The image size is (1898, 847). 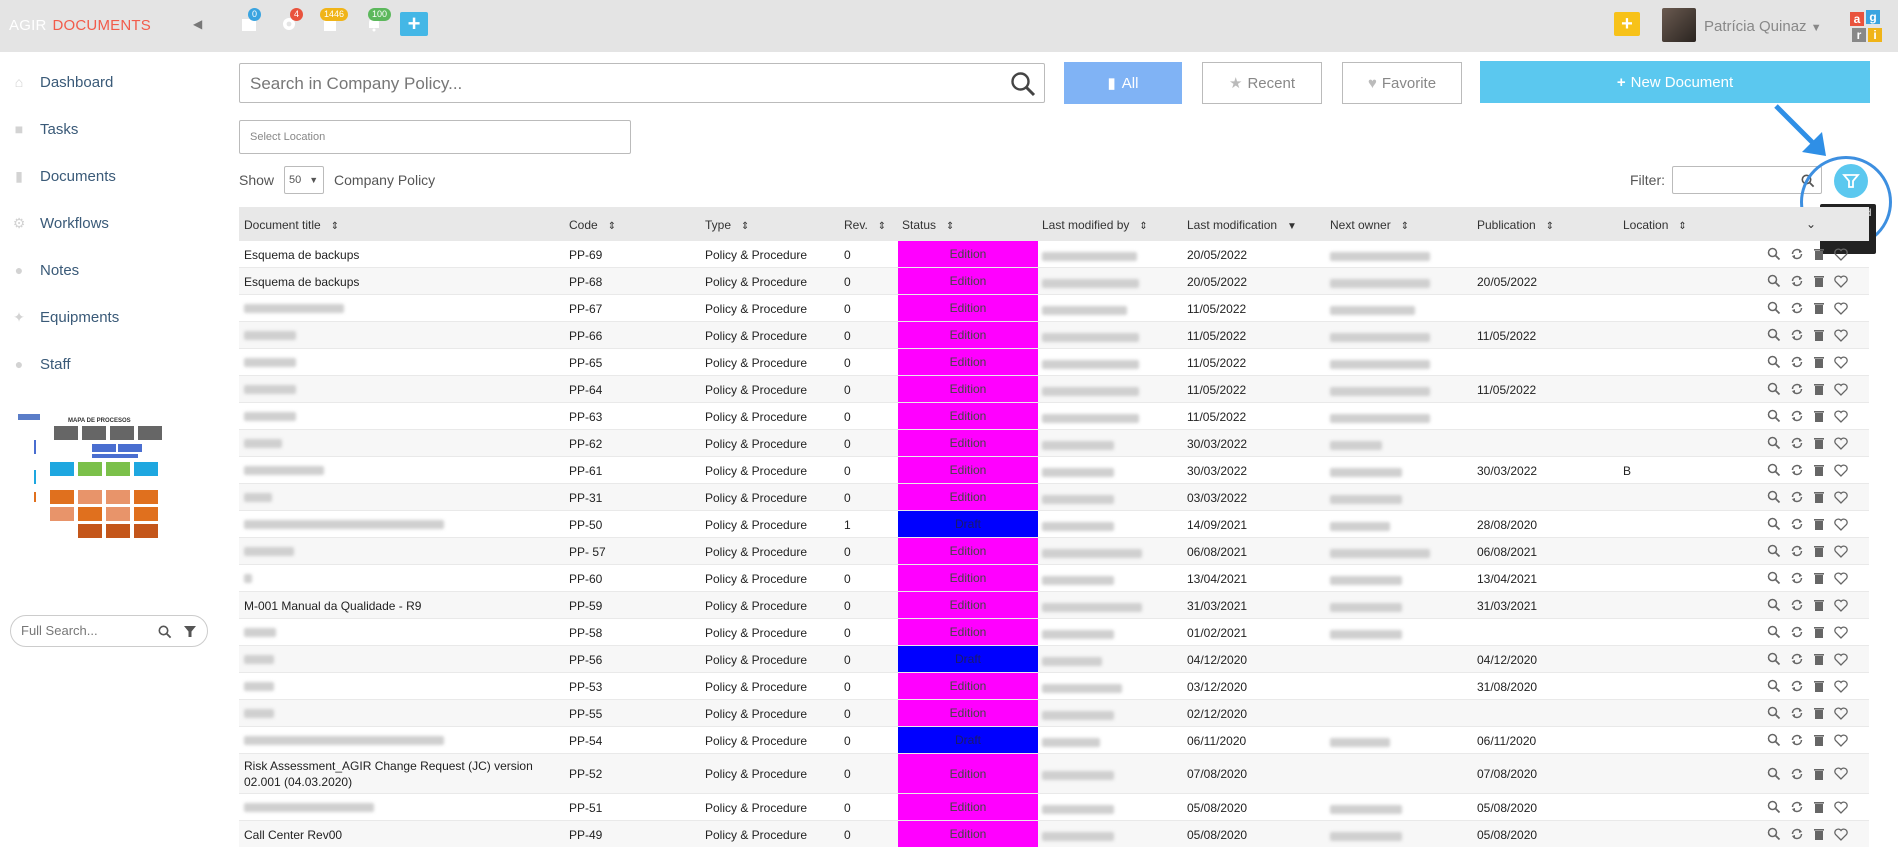 What do you see at coordinates (63, 176) in the screenshot?
I see `sidebar-item-documents: ▮ Documents` at bounding box center [63, 176].